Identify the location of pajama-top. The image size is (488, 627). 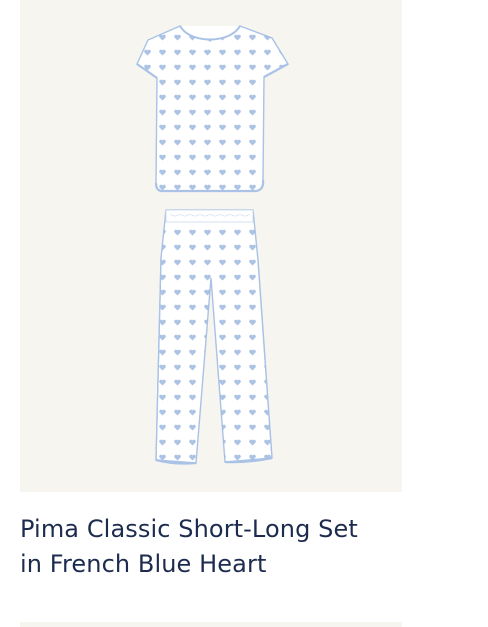
(212, 109).